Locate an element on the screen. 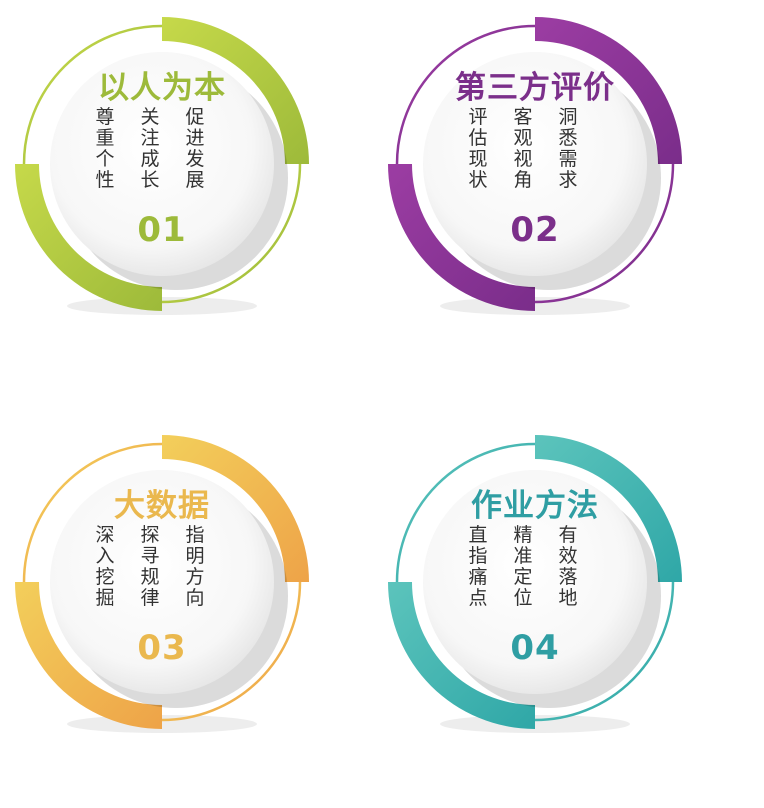 Image resolution: width=764 pixels, height=808 pixels. keyword-column-3-3: 指明方向 is located at coordinates (195, 566).